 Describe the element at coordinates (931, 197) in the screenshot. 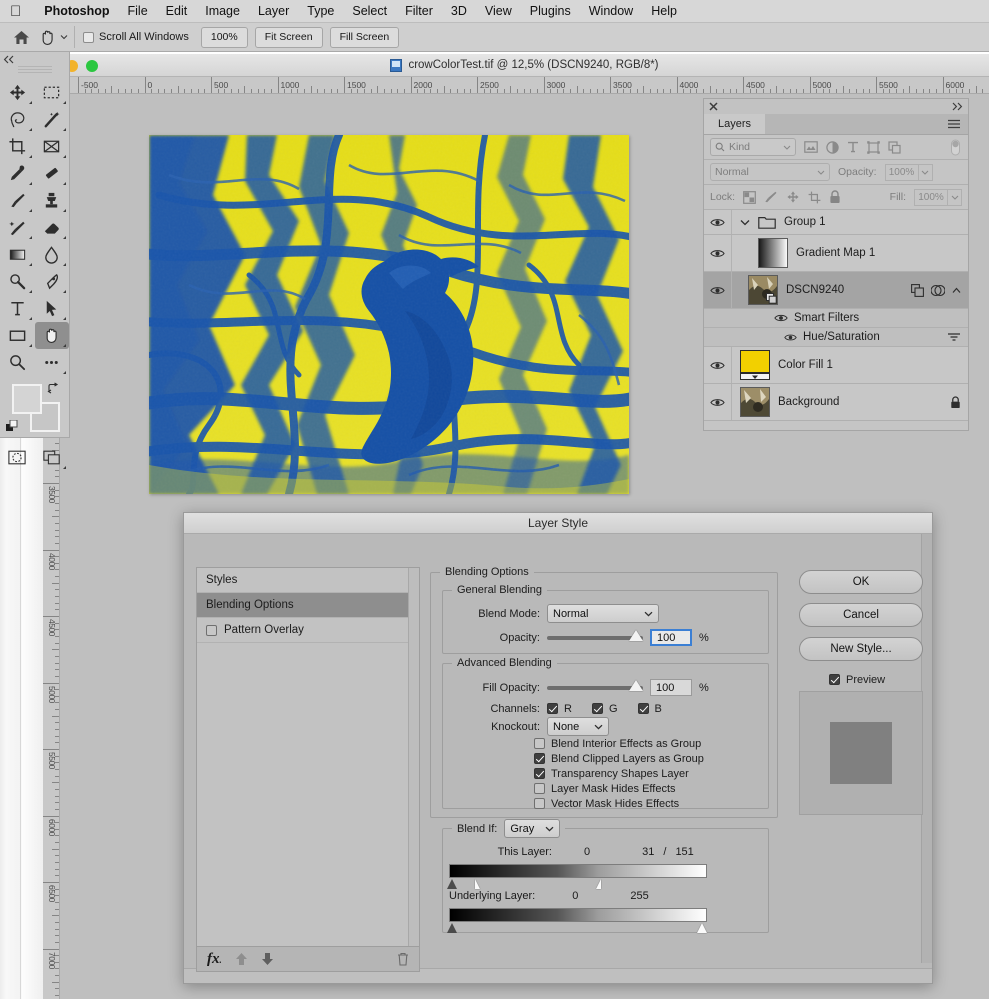

I see `layers-fill-value: 100%` at that location.